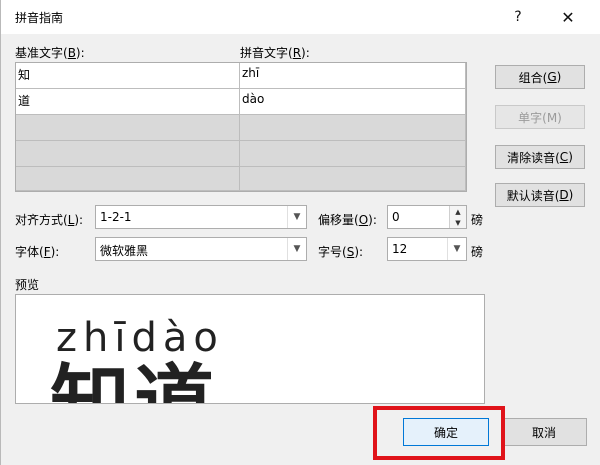 Image resolution: width=600 pixels, height=465 pixels. Describe the element at coordinates (427, 217) in the screenshot. I see `offset-spinner: 0 ▲ ▼` at that location.